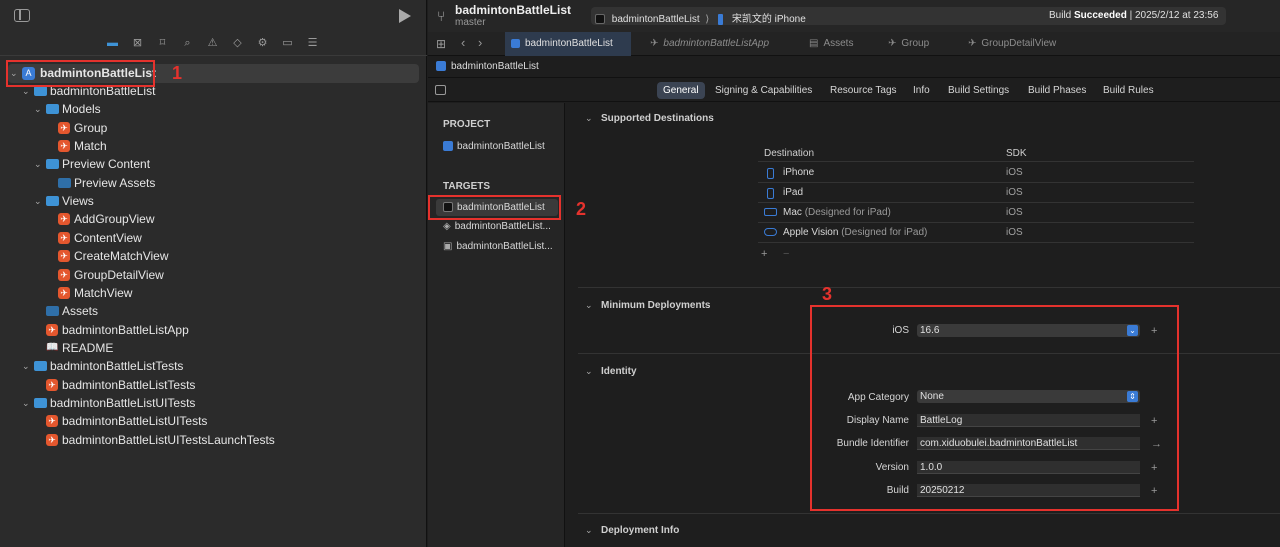  Describe the element at coordinates (210, 183) in the screenshot. I see `tree-item: Preview Assets` at that location.